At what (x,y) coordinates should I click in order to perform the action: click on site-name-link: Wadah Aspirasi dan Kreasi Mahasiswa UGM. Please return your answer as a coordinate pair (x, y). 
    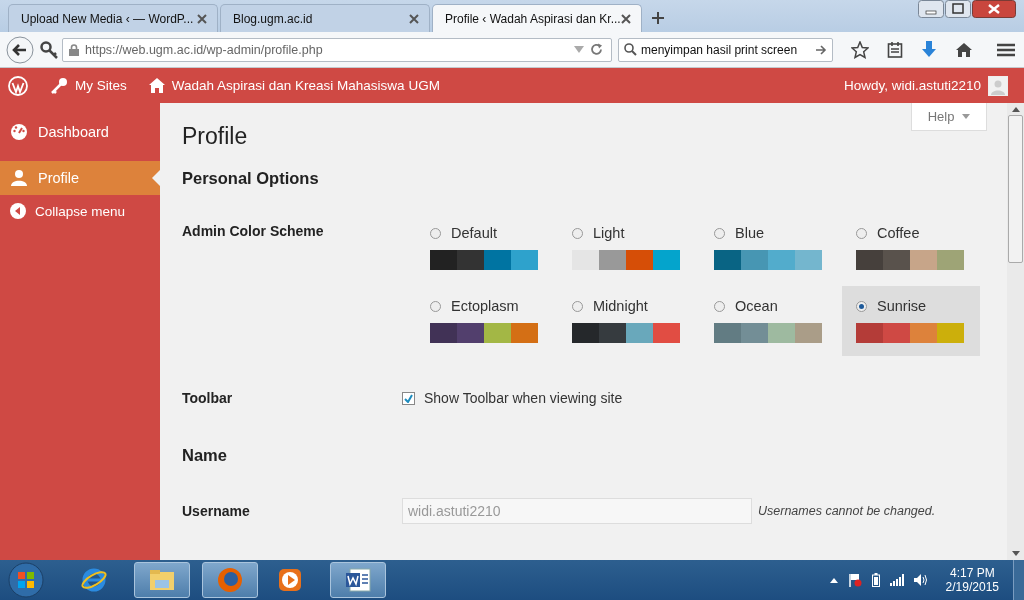
    Looking at the image, I should click on (294, 85).